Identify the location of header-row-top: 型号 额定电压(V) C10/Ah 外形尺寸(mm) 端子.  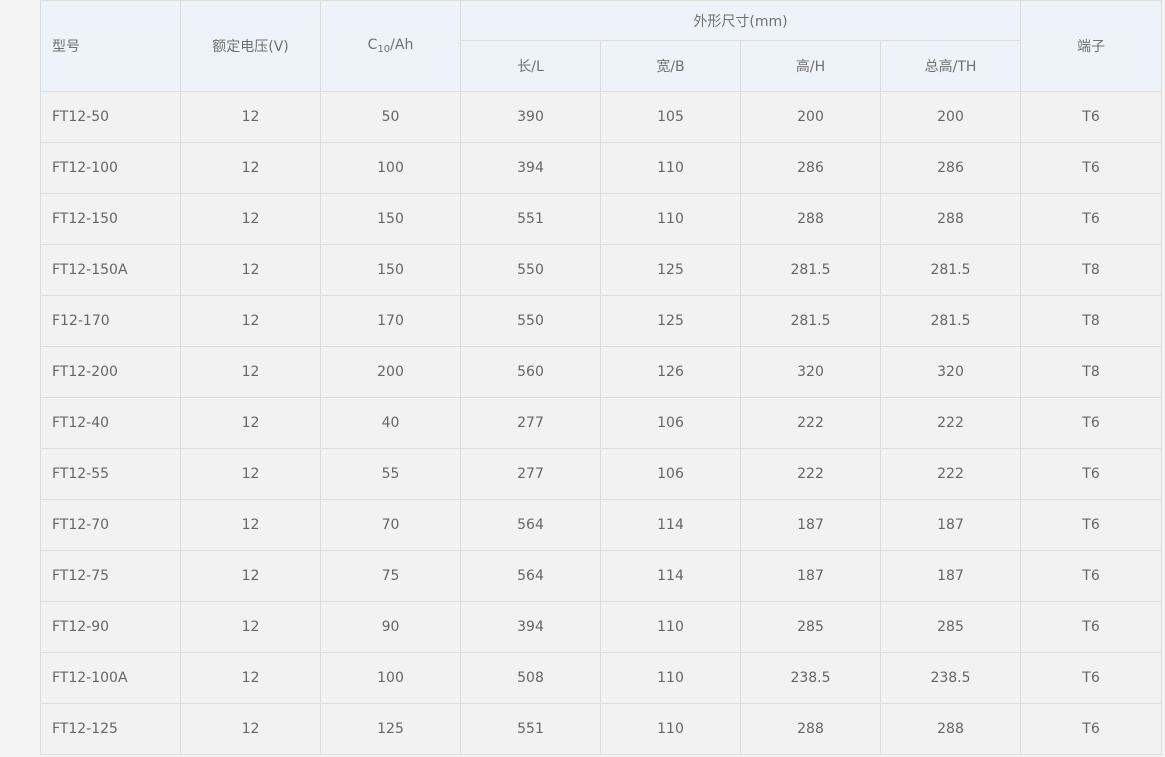
(601, 46).